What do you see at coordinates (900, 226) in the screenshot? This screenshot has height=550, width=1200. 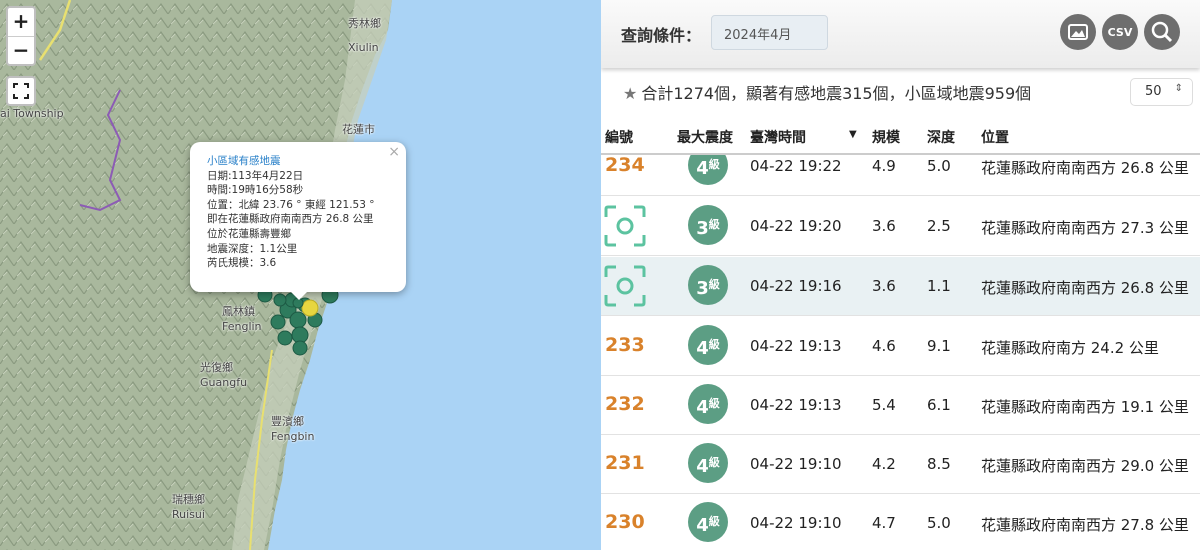 I see `table-row: 3級 04-22 19:20 3.6 2.5 花蓮縣政府南南西方 27.3 公里` at bounding box center [900, 226].